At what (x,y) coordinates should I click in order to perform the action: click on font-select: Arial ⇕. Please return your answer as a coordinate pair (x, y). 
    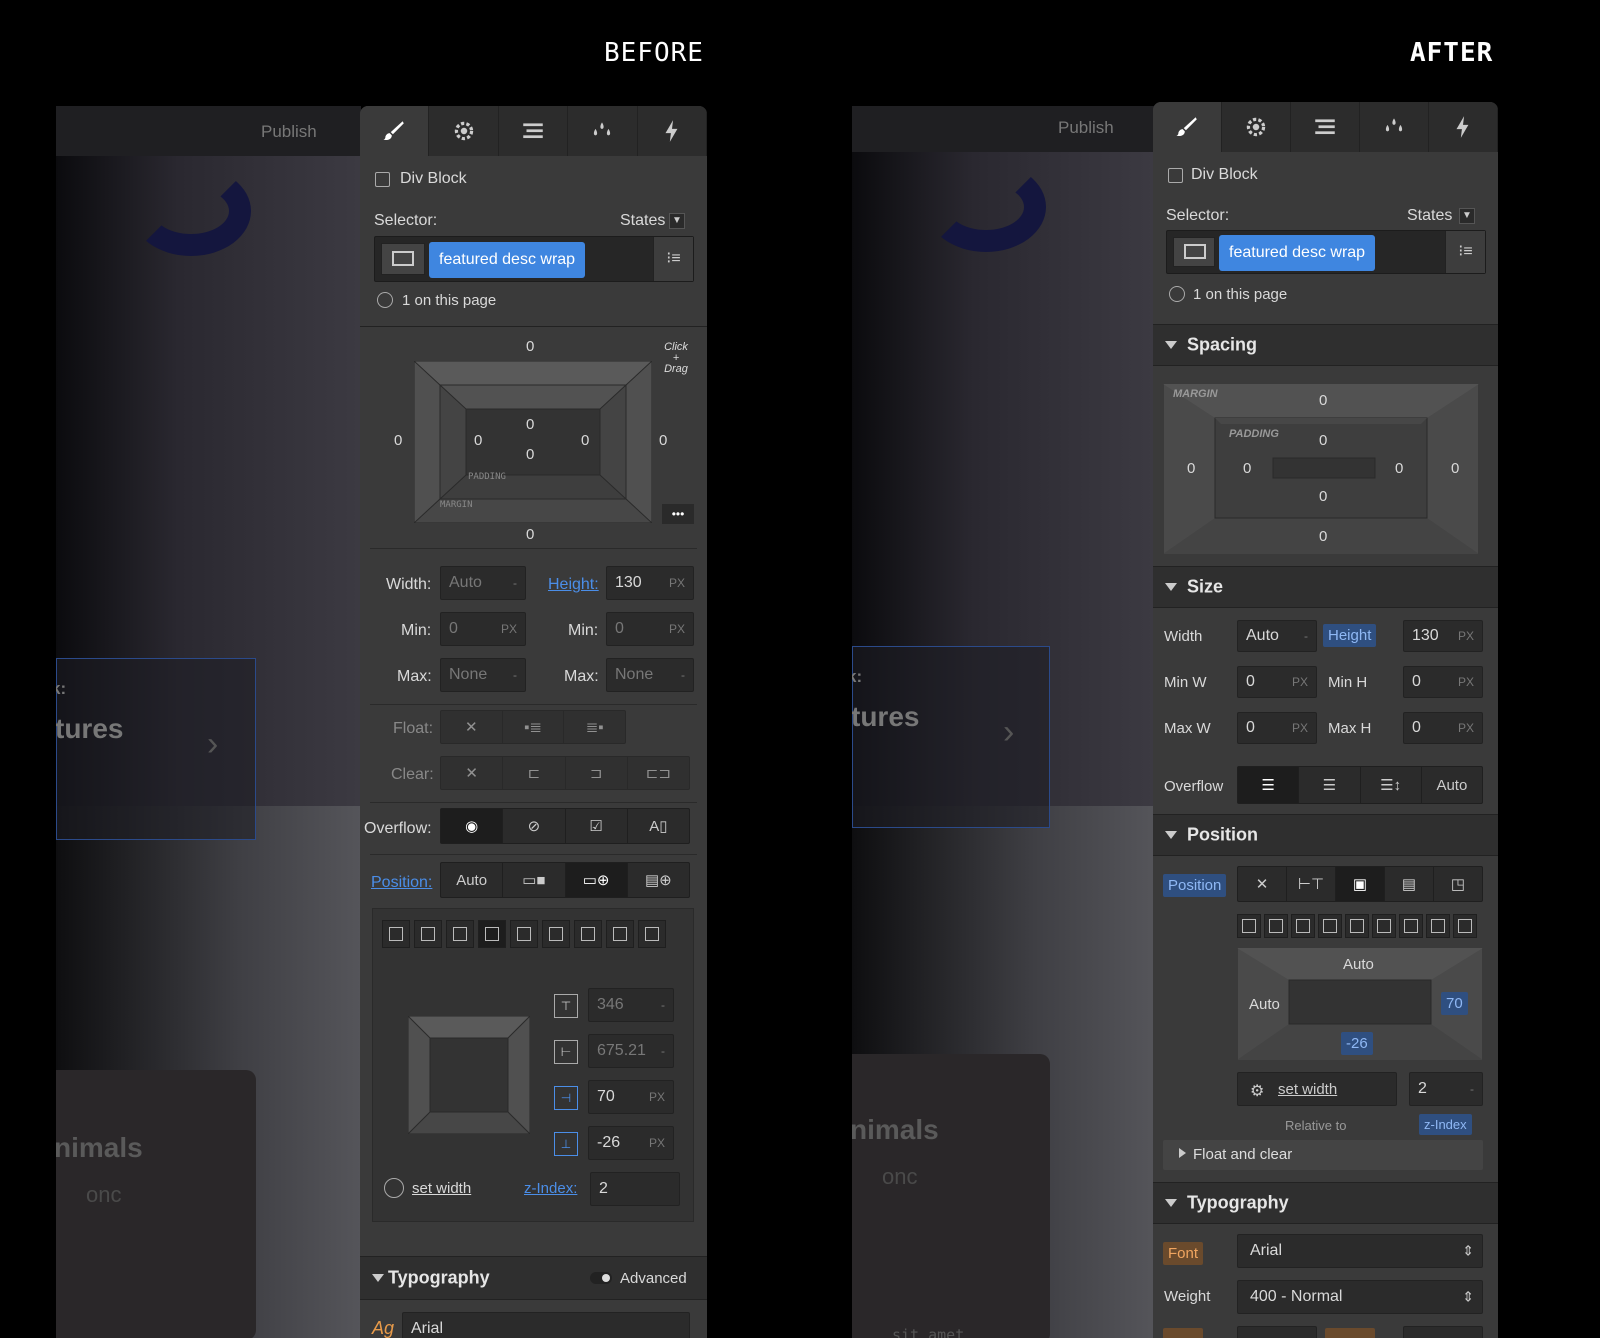
    Looking at the image, I should click on (1360, 1251).